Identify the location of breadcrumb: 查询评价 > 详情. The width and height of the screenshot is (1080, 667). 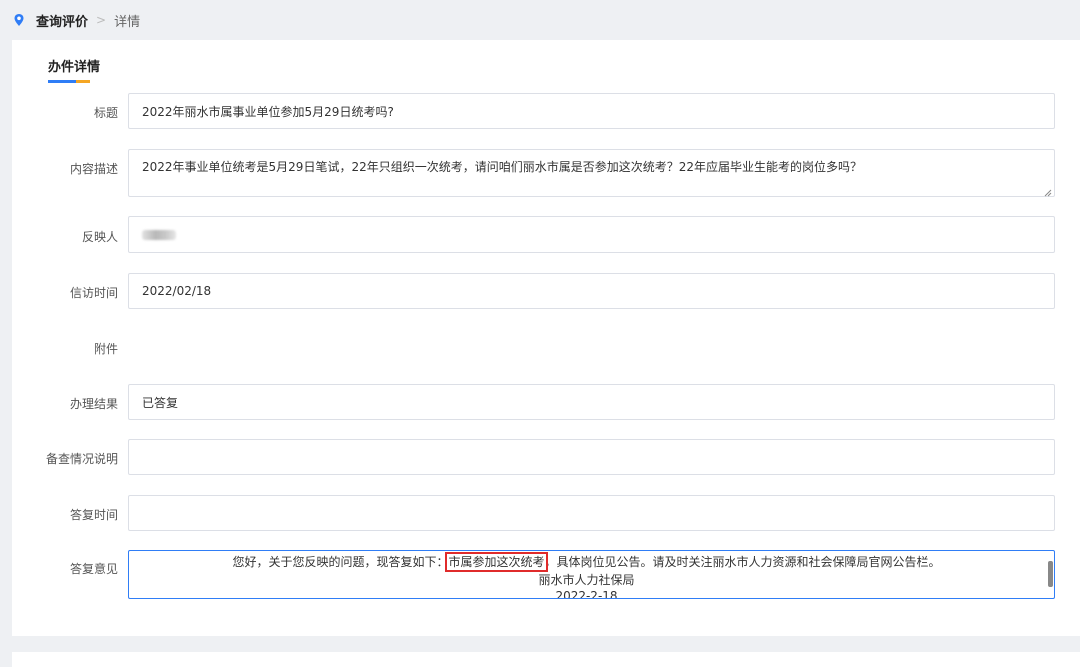
(540, 20).